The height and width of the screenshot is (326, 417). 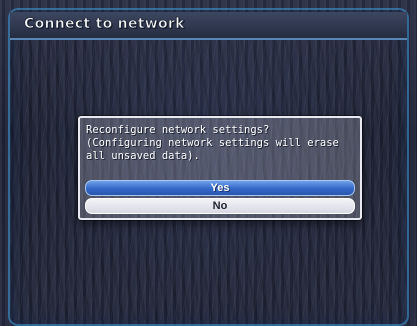 What do you see at coordinates (220, 188) in the screenshot?
I see `yes-button: Yes` at bounding box center [220, 188].